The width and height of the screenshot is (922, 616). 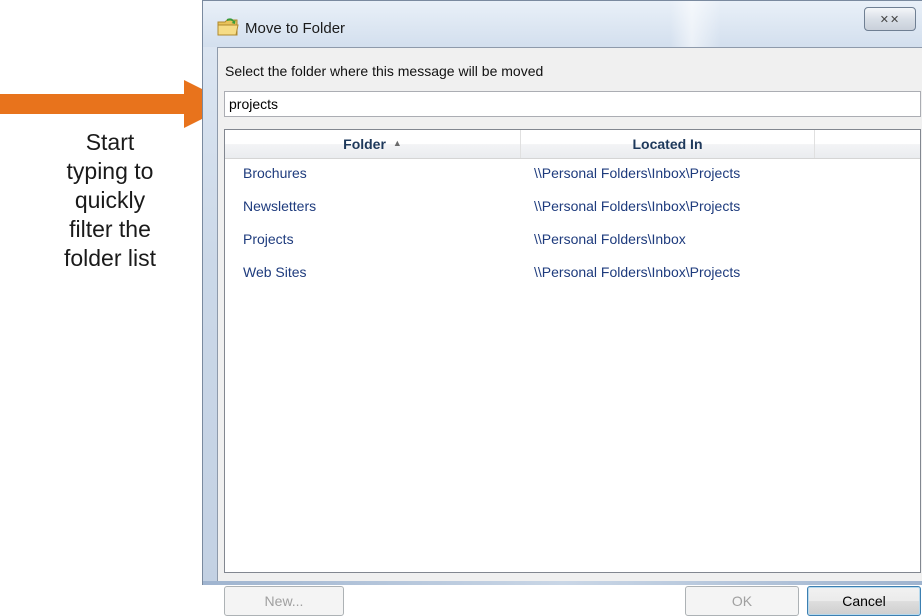 I want to click on list-header: Folder ▲ Located In, so click(x=572, y=144).